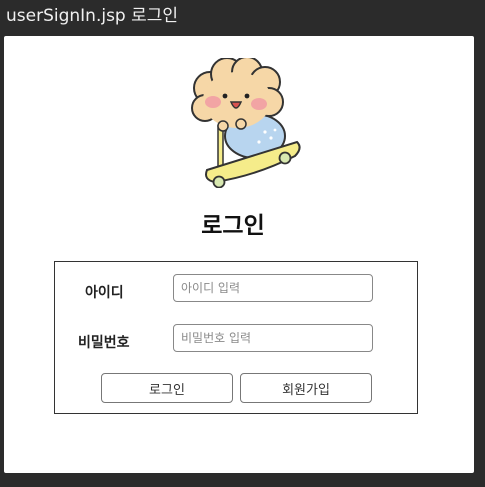  What do you see at coordinates (104, 293) in the screenshot?
I see `id-label: 아이디` at bounding box center [104, 293].